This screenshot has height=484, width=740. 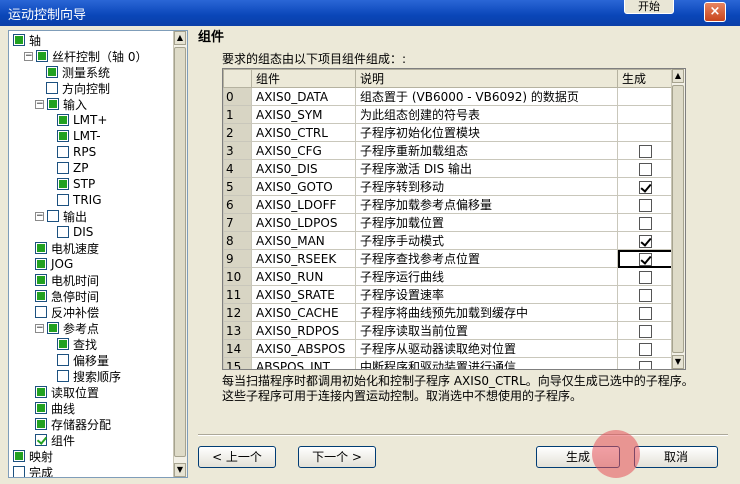 What do you see at coordinates (448, 168) in the screenshot?
I see `table-row: 4 AXIS0_DIS 子程序激活 DIS 输出` at bounding box center [448, 168].